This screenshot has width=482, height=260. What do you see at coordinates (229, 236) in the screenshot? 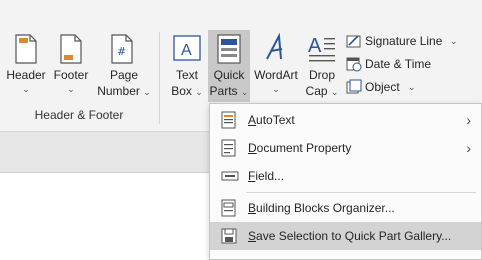
I see `save-selection-icon` at bounding box center [229, 236].